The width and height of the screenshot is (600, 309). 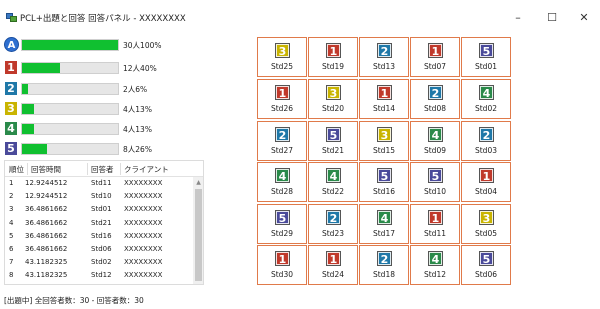 I want to click on maximize-button: ☐, so click(x=552, y=18).